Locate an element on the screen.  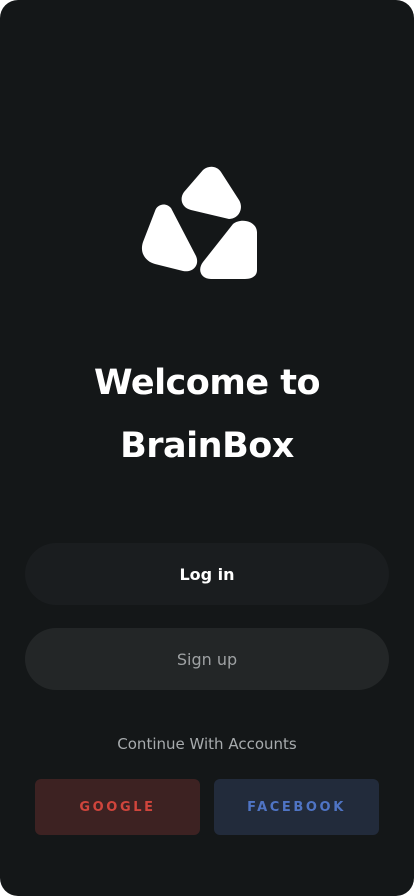
google-login-button: GOOGLE is located at coordinates (117, 807).